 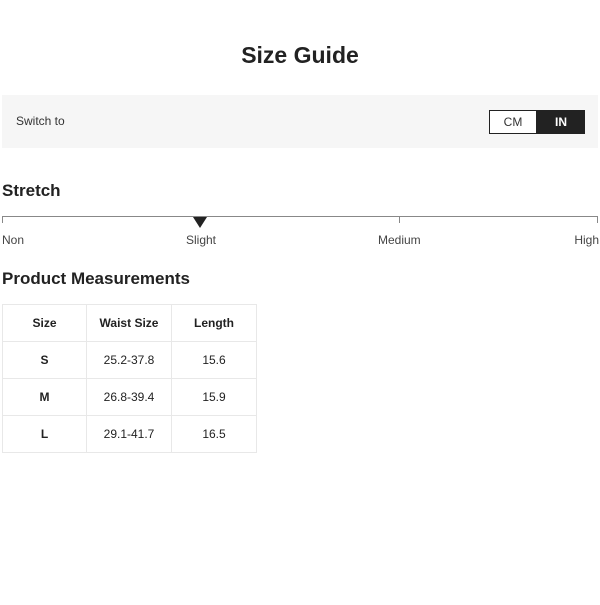 I want to click on stretch-tick-high, so click(x=597, y=219).